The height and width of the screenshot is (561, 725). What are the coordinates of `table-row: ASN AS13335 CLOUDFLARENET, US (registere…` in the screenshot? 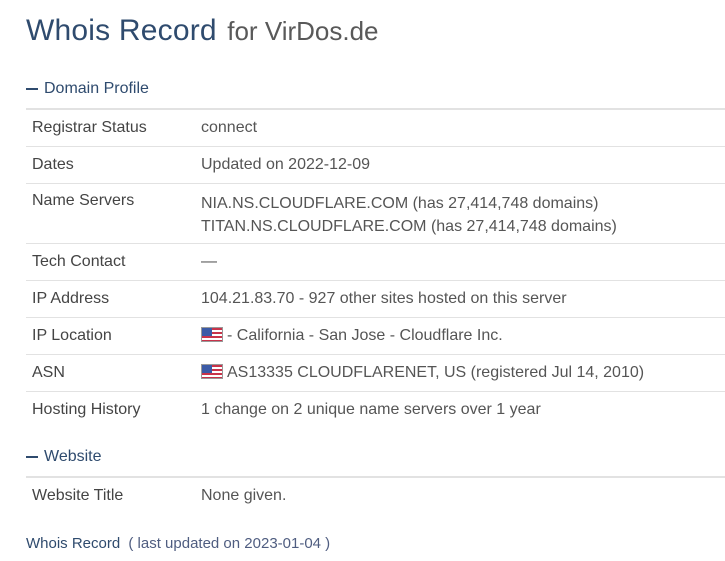 It's located at (375, 373).